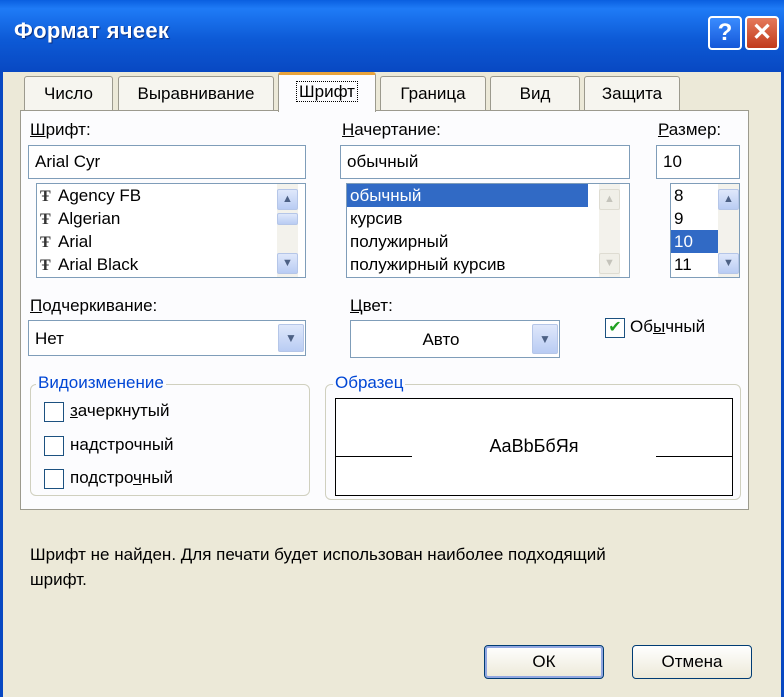 This screenshot has width=784, height=697. What do you see at coordinates (668, 326) in the screenshot?
I see `normal-label: Обычный` at bounding box center [668, 326].